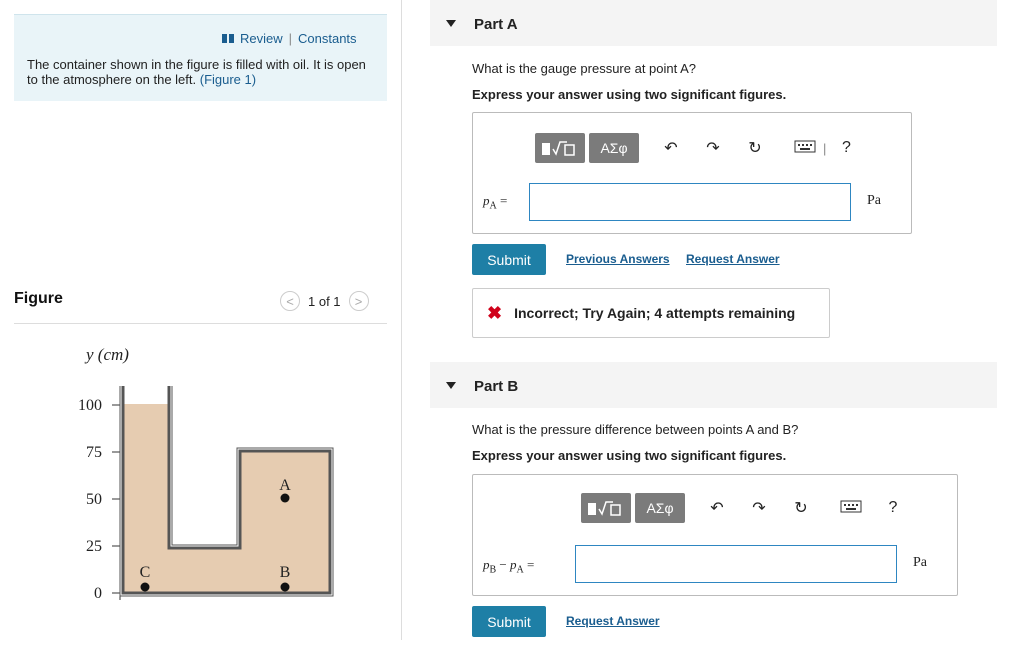 The width and height of the screenshot is (1024, 648). I want to click on figure-link: (Figure 1), so click(228, 79).